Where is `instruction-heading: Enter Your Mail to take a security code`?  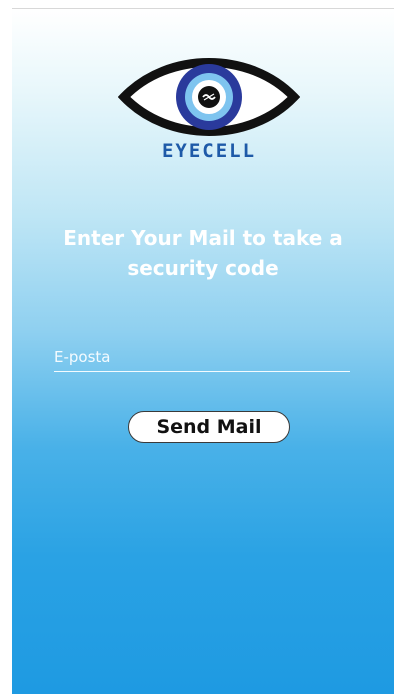 instruction-heading: Enter Your Mail to take a security code is located at coordinates (203, 253).